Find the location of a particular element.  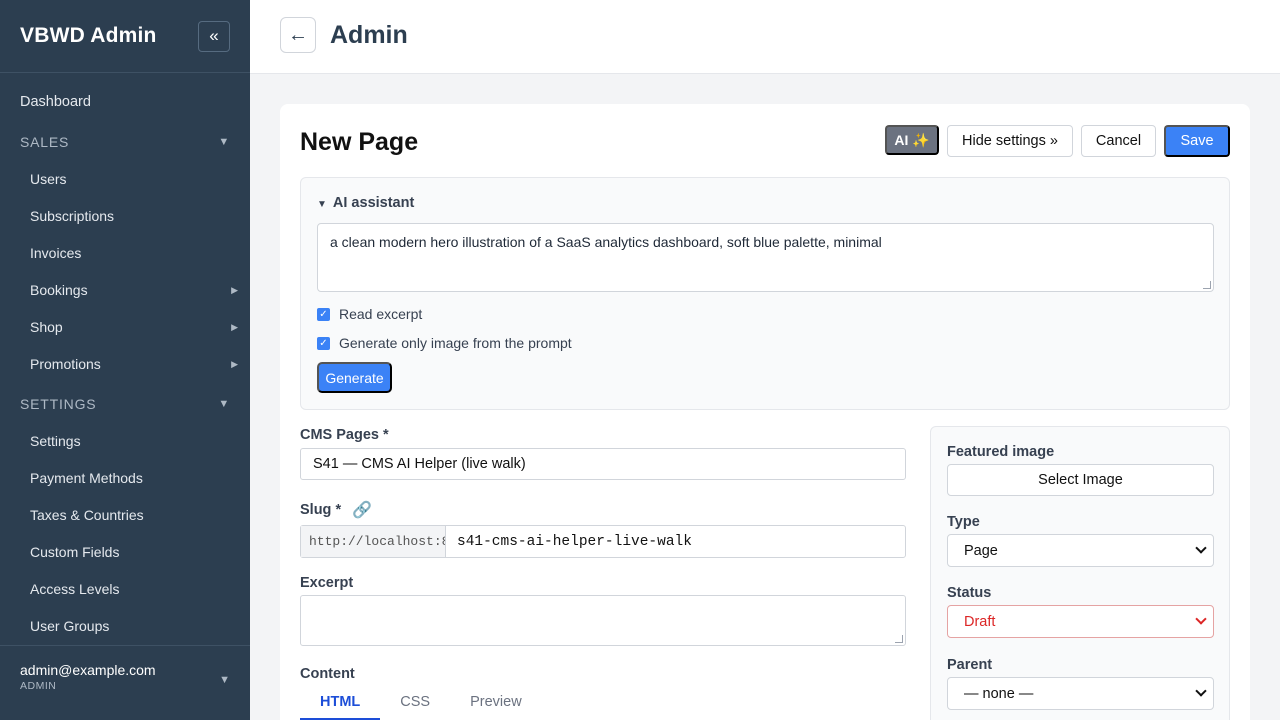

sidebar-item-user-groups: User Groups is located at coordinates (125, 626).